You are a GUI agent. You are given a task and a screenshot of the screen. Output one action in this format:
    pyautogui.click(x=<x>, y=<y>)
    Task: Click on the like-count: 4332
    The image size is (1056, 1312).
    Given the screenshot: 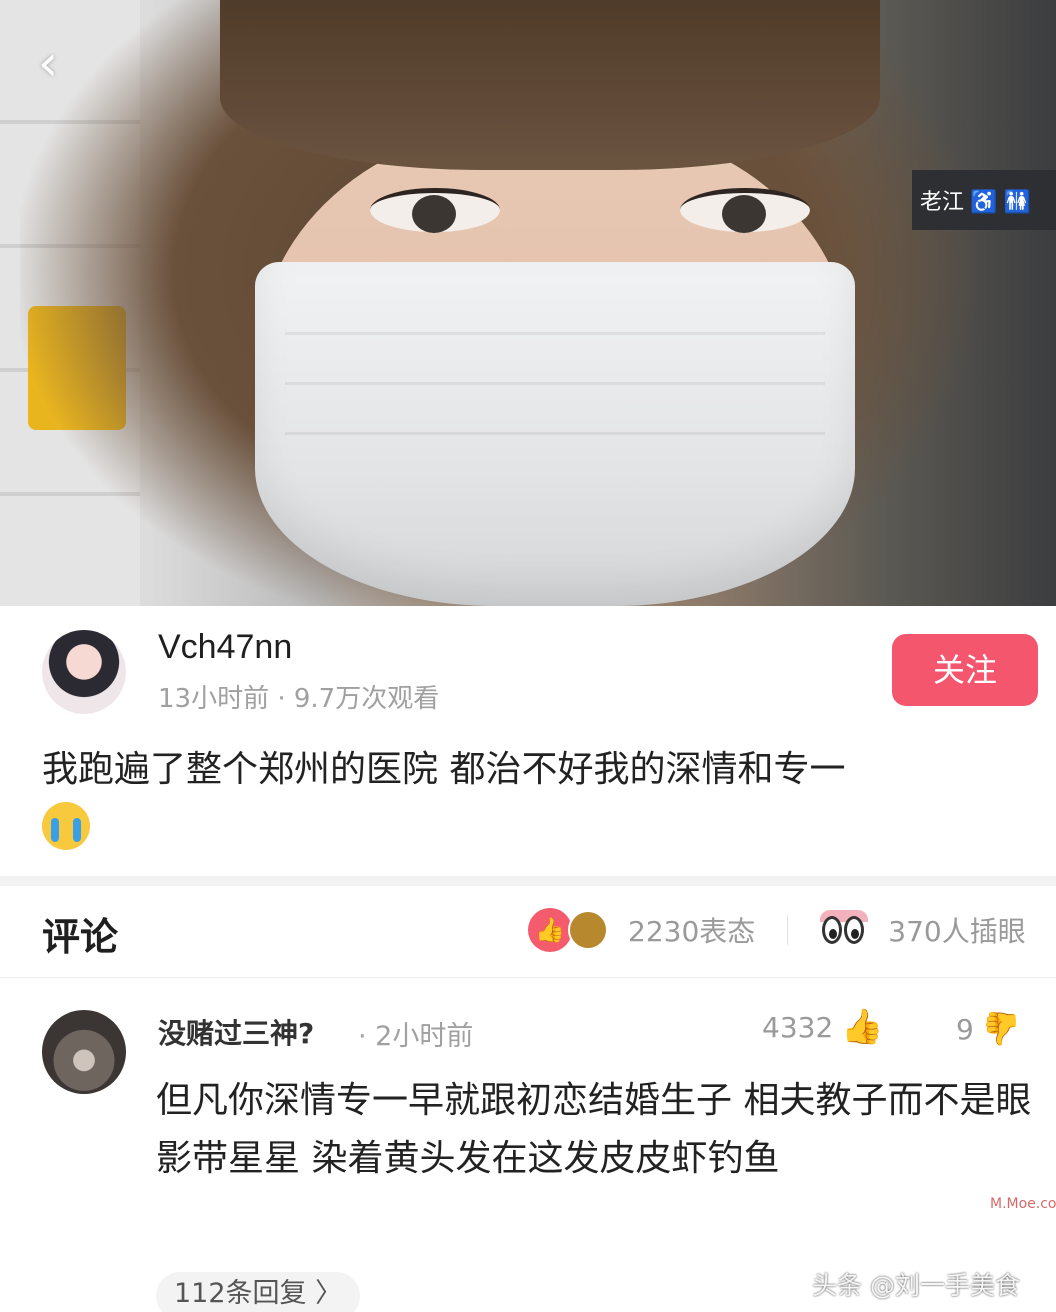 What is the action you would take?
    pyautogui.click(x=798, y=1027)
    